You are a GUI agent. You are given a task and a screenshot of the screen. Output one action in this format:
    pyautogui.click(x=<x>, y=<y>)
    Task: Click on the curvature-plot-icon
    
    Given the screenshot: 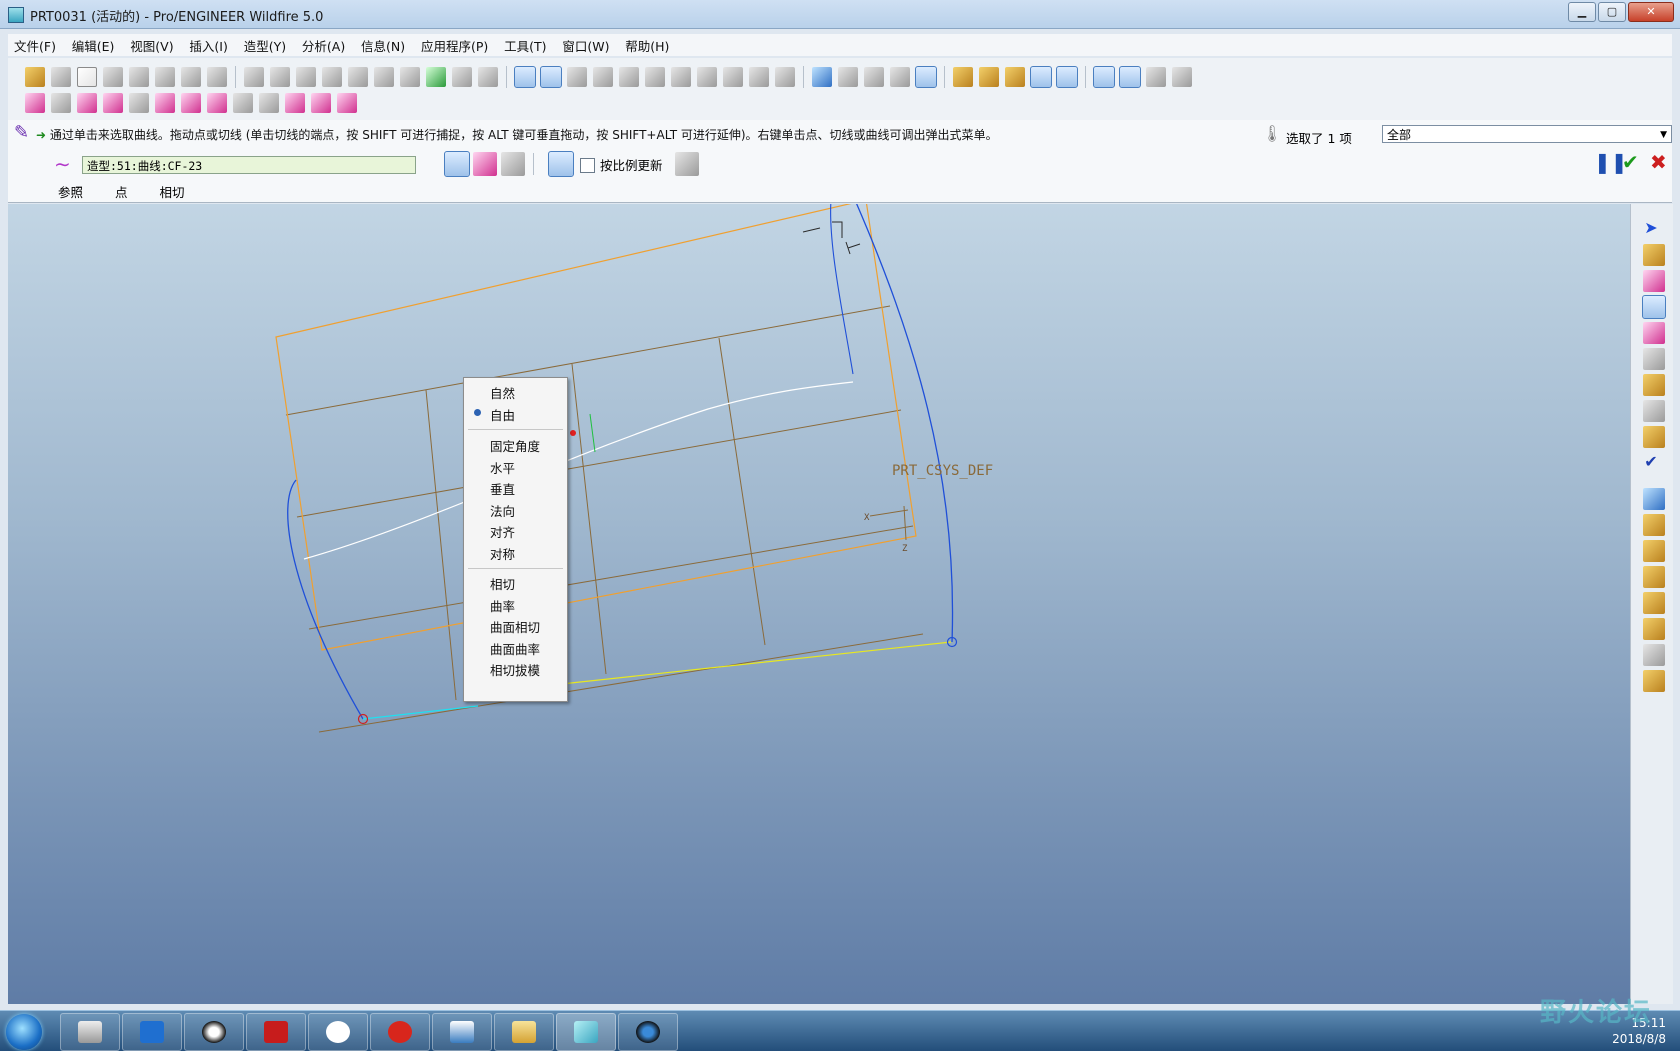 What is the action you would take?
    pyautogui.click(x=561, y=164)
    